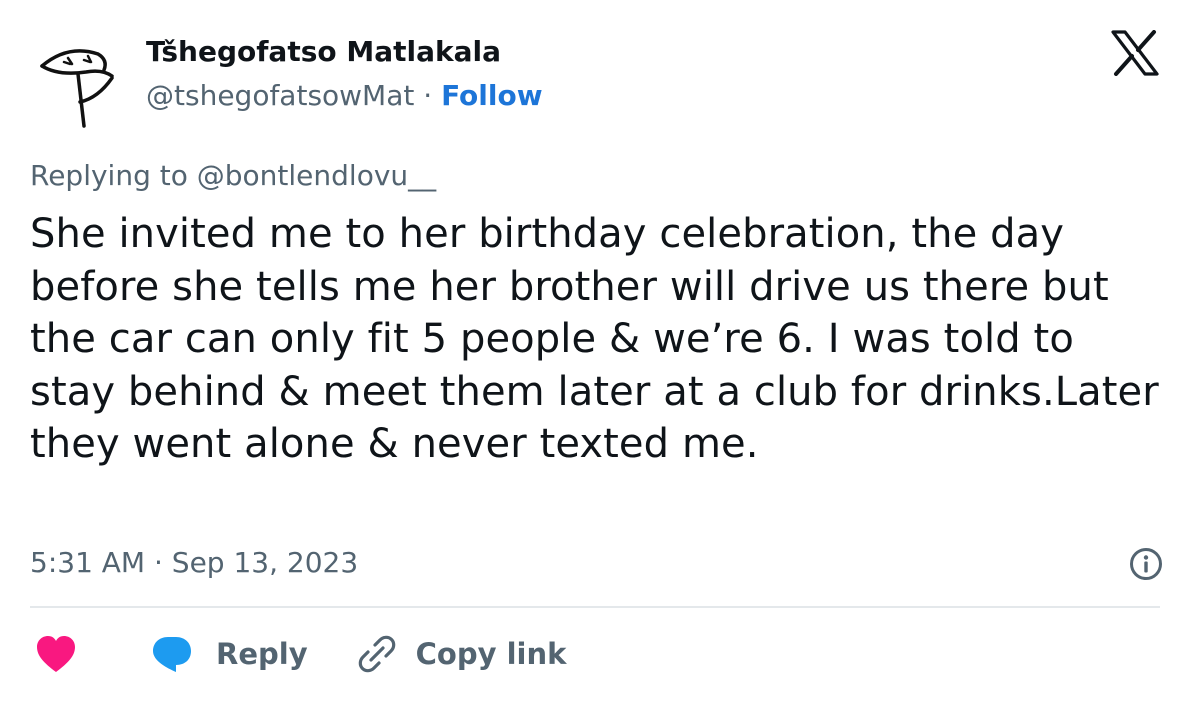 The height and width of the screenshot is (707, 1200). I want to click on x-logo-icon, so click(1135, 53).